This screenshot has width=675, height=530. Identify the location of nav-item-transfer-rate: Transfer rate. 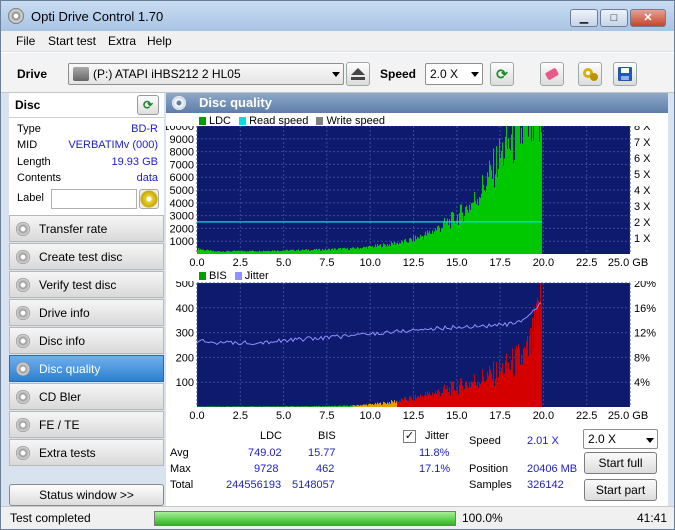
(86, 228).